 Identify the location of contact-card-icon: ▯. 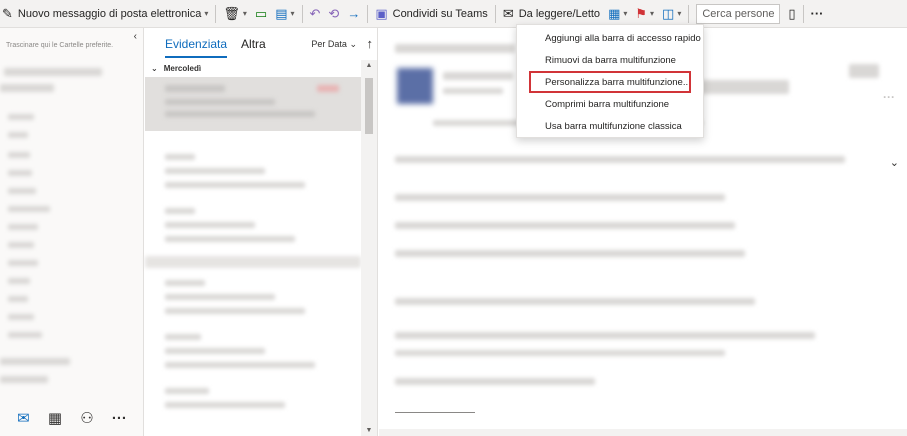
(792, 13).